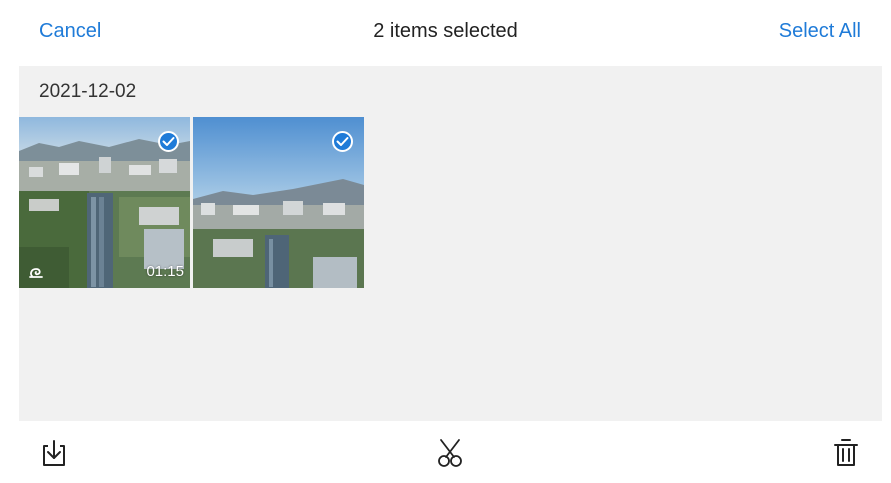 The height and width of the screenshot is (483, 891). Describe the element at coordinates (451, 453) in the screenshot. I see `scissors-icon` at that location.